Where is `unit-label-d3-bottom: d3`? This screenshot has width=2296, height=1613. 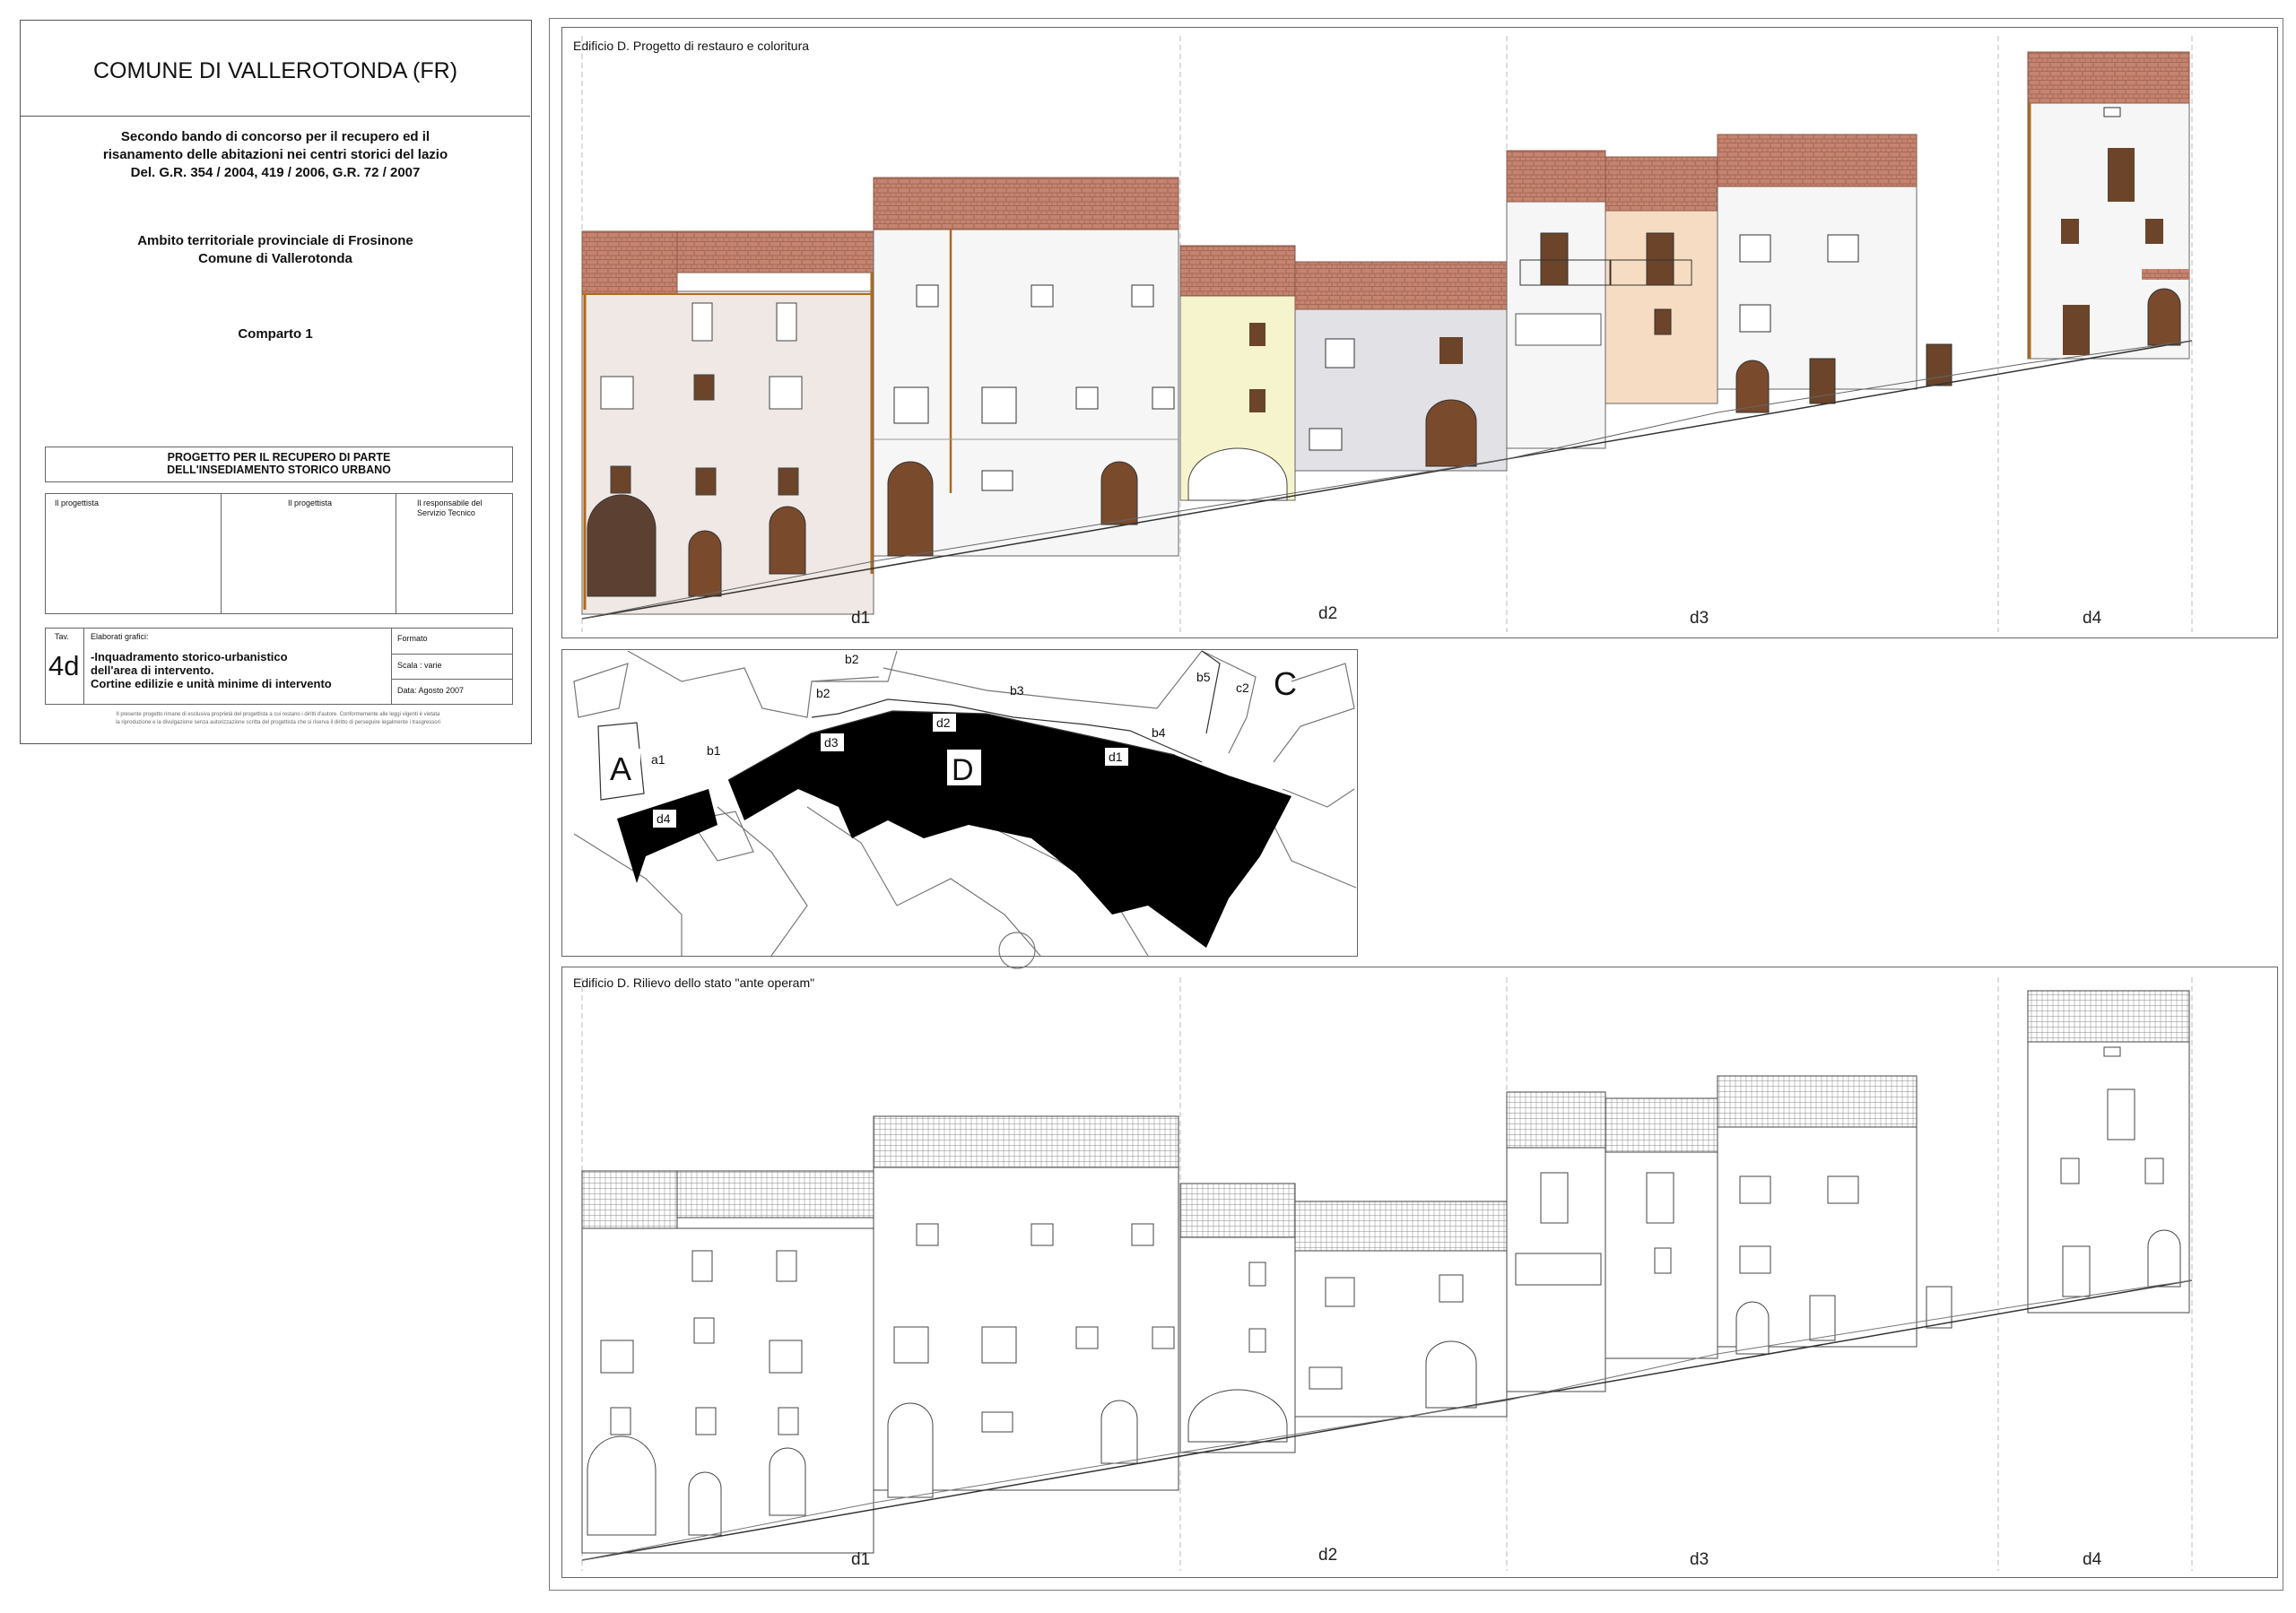 unit-label-d3-bottom: d3 is located at coordinates (1699, 1559).